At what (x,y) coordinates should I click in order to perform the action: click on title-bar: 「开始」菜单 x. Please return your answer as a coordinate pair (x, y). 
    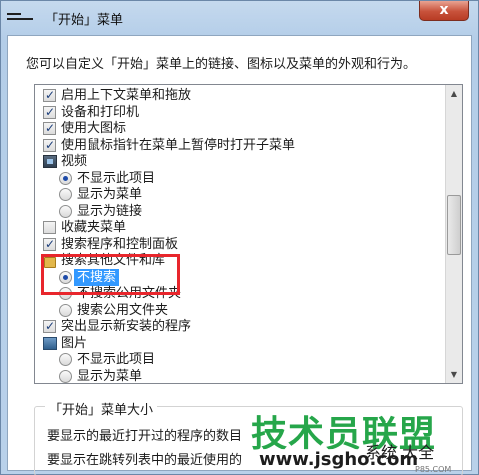
    Looking at the image, I should click on (239, 18).